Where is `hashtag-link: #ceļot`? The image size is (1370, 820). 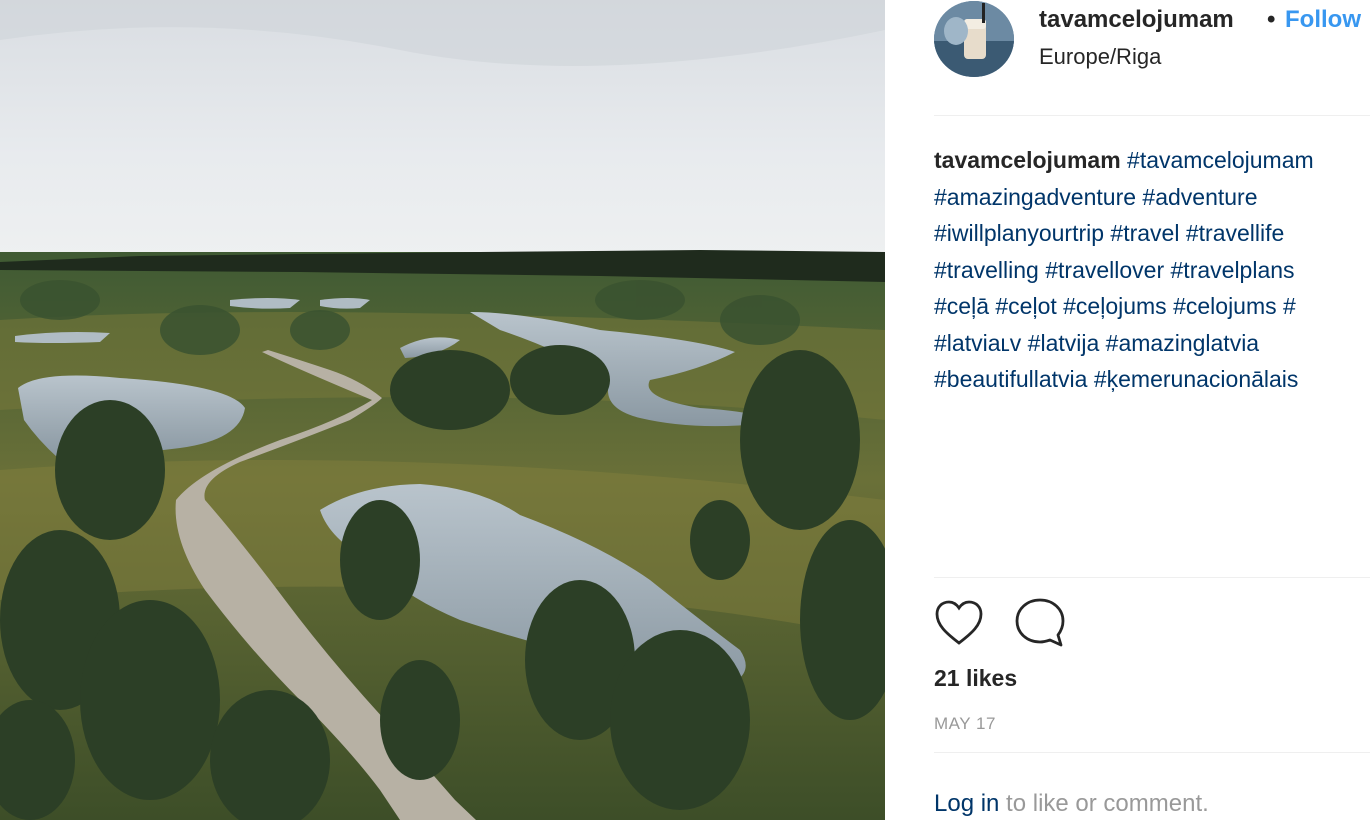 hashtag-link: #ceļot is located at coordinates (1025, 306).